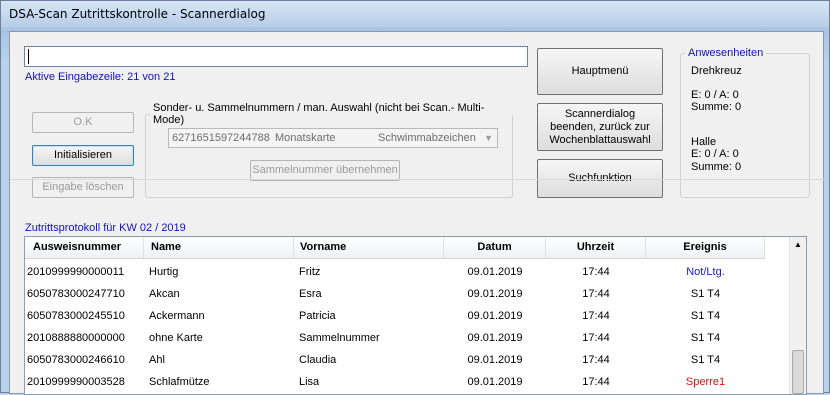  I want to click on ok-button: O.K, so click(83, 122).